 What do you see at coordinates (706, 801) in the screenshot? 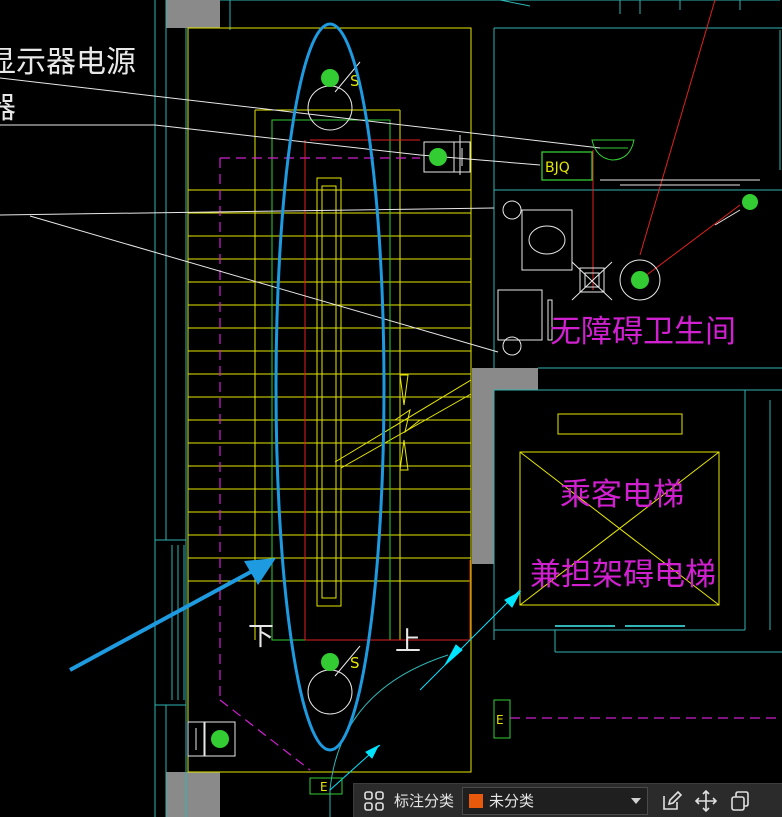
I see `move-icon` at bounding box center [706, 801].